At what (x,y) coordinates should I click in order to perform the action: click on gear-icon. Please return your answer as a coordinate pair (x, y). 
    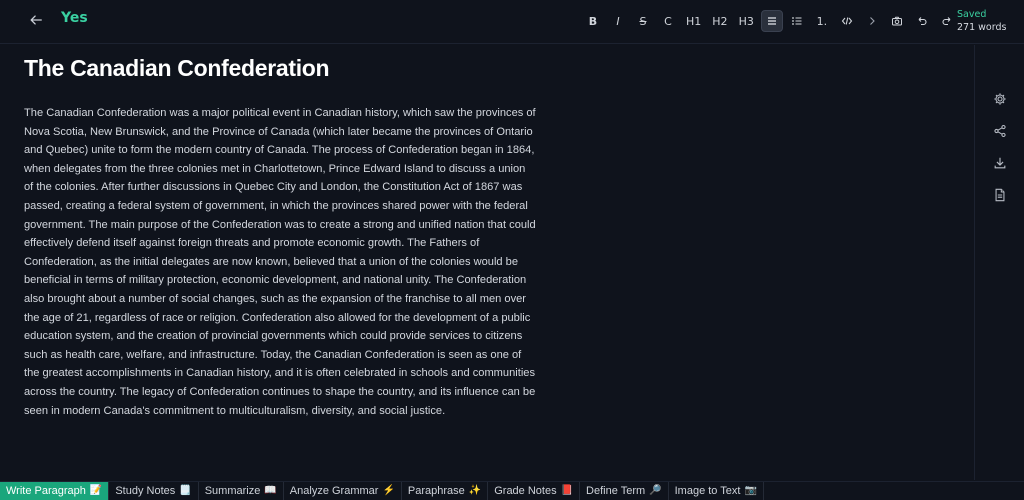
    Looking at the image, I should click on (1000, 98).